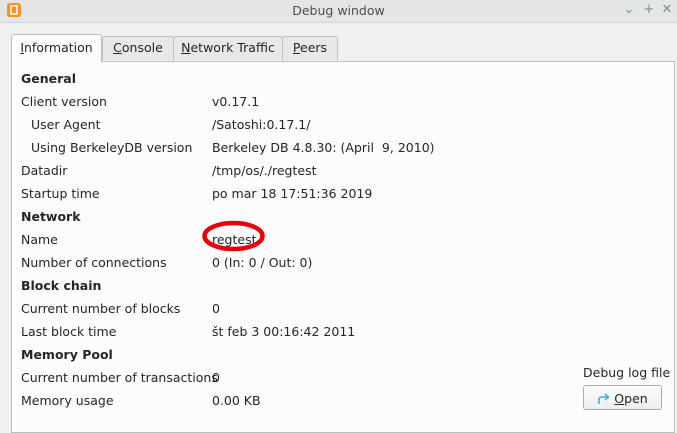  Describe the element at coordinates (649, 10) in the screenshot. I see `maximize-icon: +` at that location.